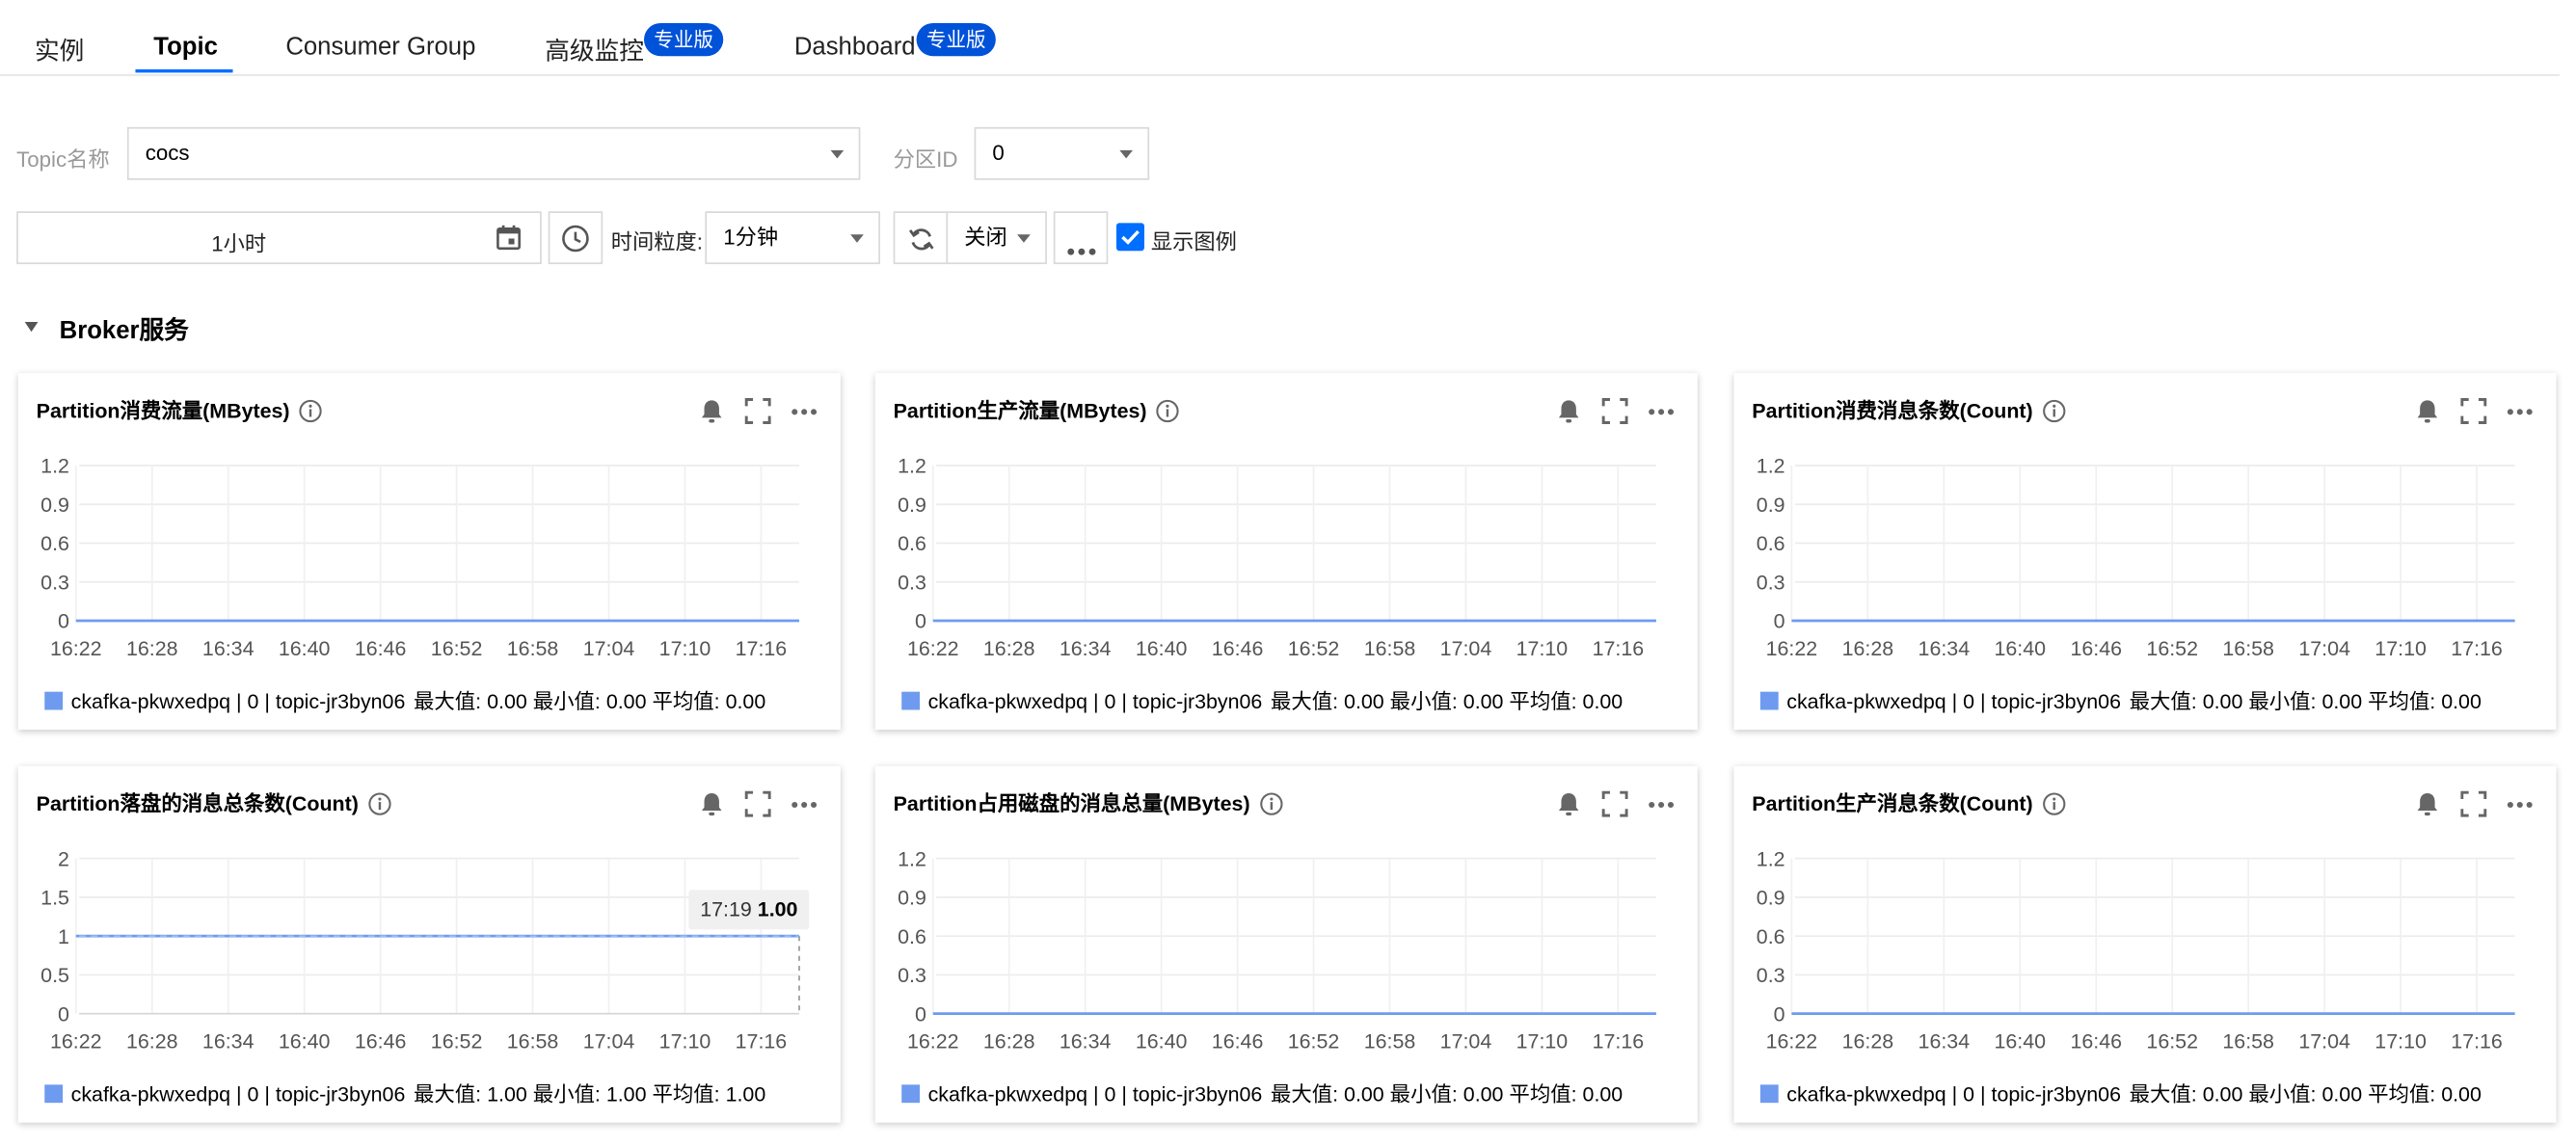 The height and width of the screenshot is (1147, 2576). I want to click on chart-title: Partition消费消息条数(Count), so click(1909, 409).